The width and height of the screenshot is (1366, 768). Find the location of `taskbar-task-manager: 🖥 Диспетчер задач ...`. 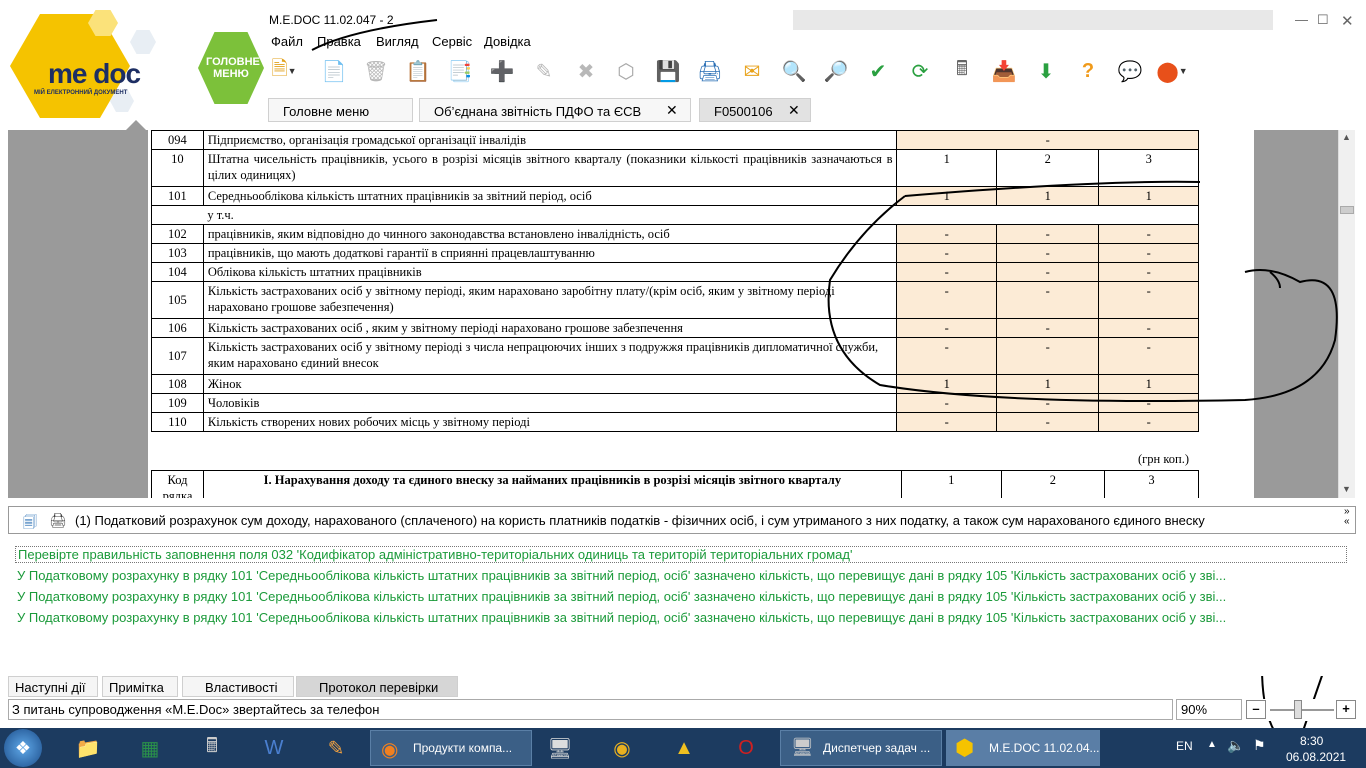

taskbar-task-manager: 🖥 Диспетчер задач ... is located at coordinates (861, 748).